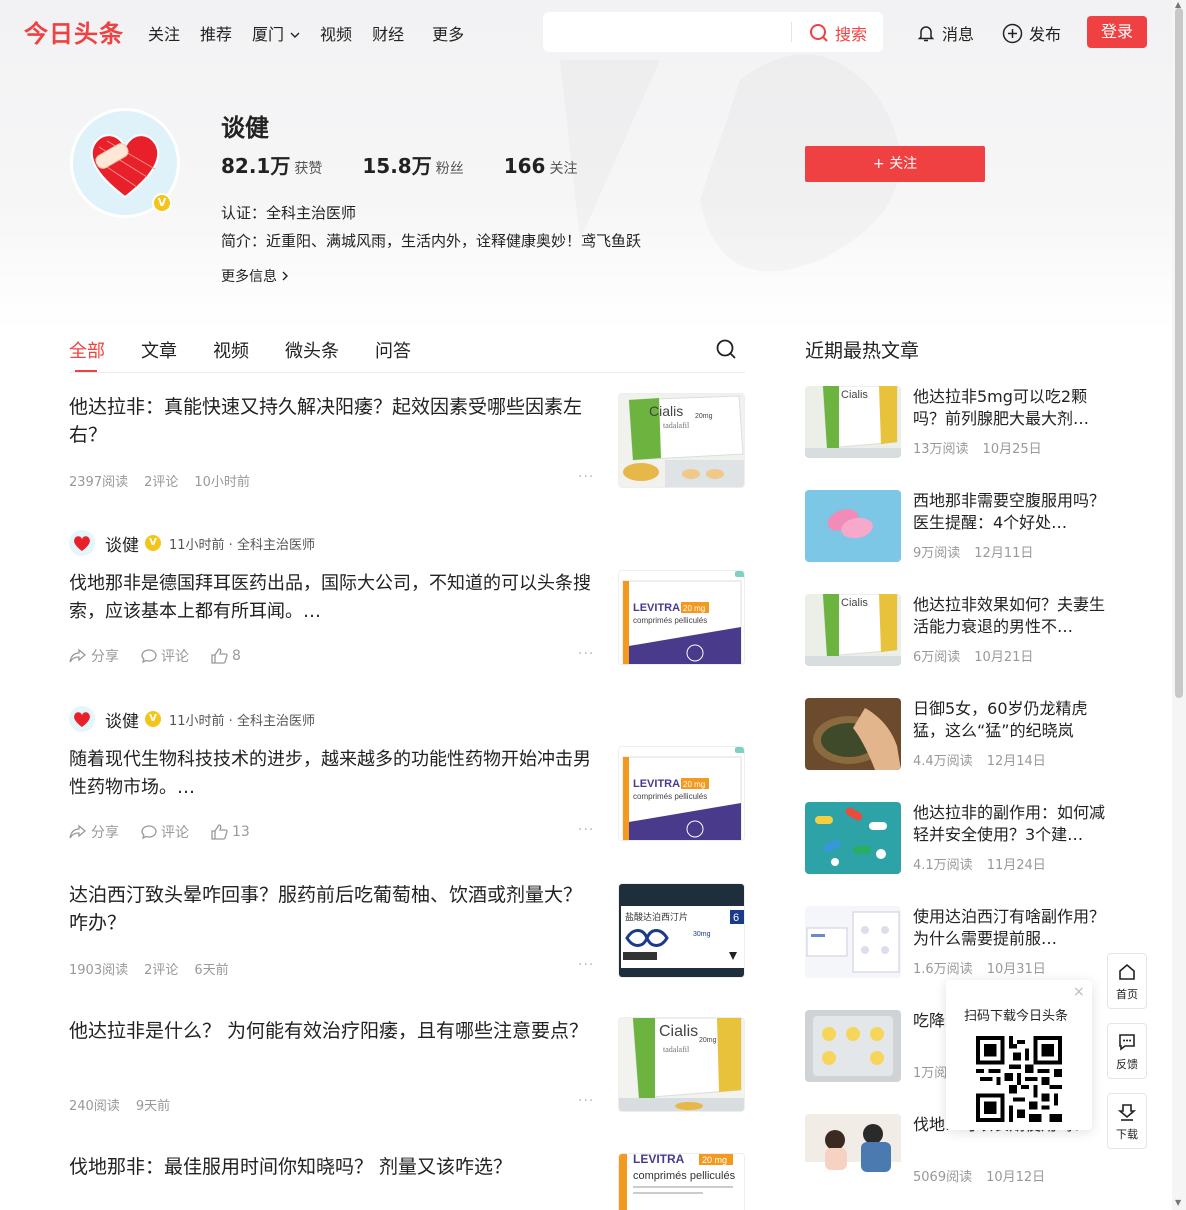 This screenshot has height=1210, width=1186. Describe the element at coordinates (973, 551) in the screenshot. I see `hot-article-meta: 9万阅读 12月11日` at that location.